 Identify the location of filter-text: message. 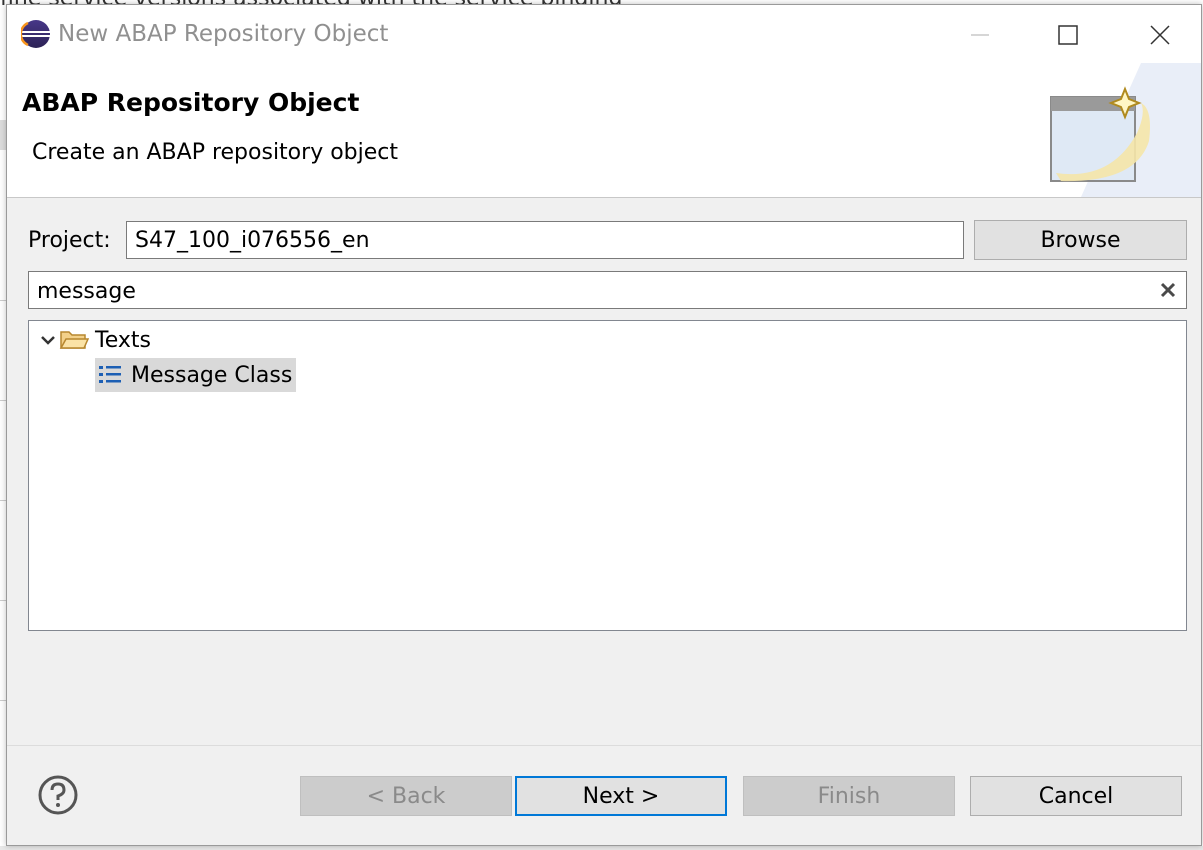
(86, 291).